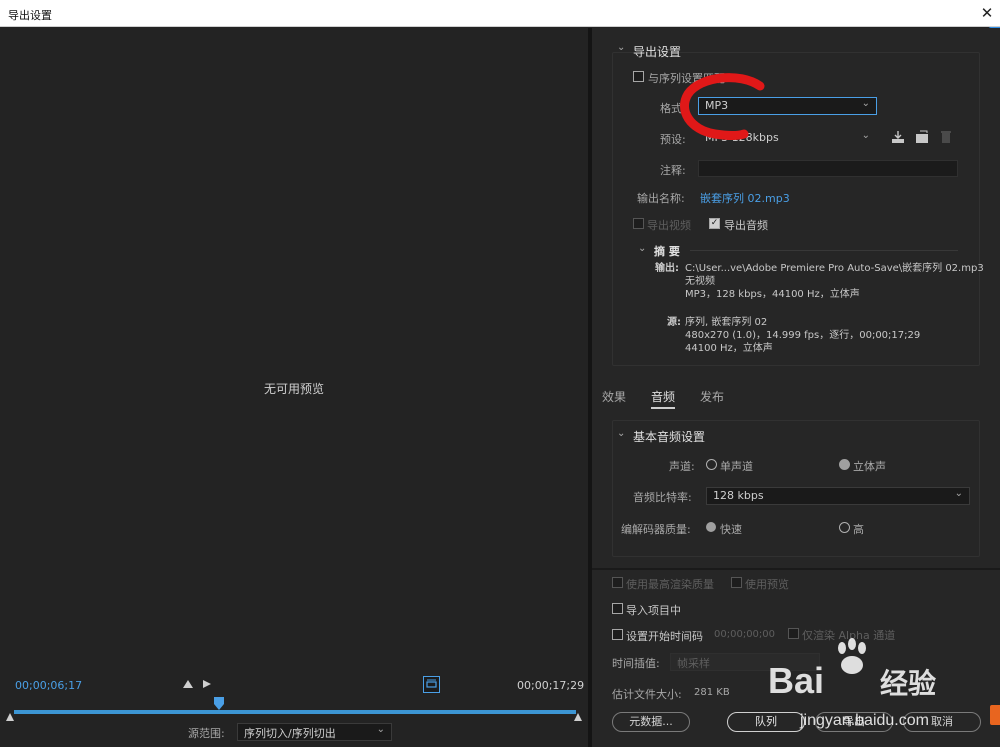 This screenshot has width=1000, height=747. What do you see at coordinates (729, 348) in the screenshot?
I see `summary-source-audio: 44100 Hz，立体声` at bounding box center [729, 348].